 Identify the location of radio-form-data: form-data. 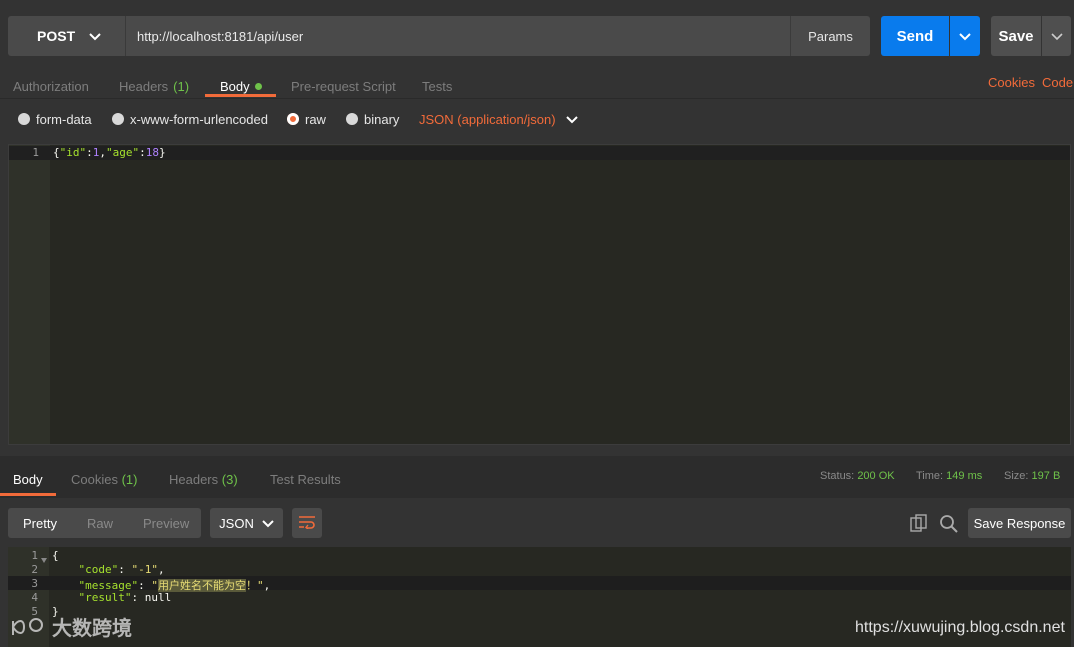
(55, 119).